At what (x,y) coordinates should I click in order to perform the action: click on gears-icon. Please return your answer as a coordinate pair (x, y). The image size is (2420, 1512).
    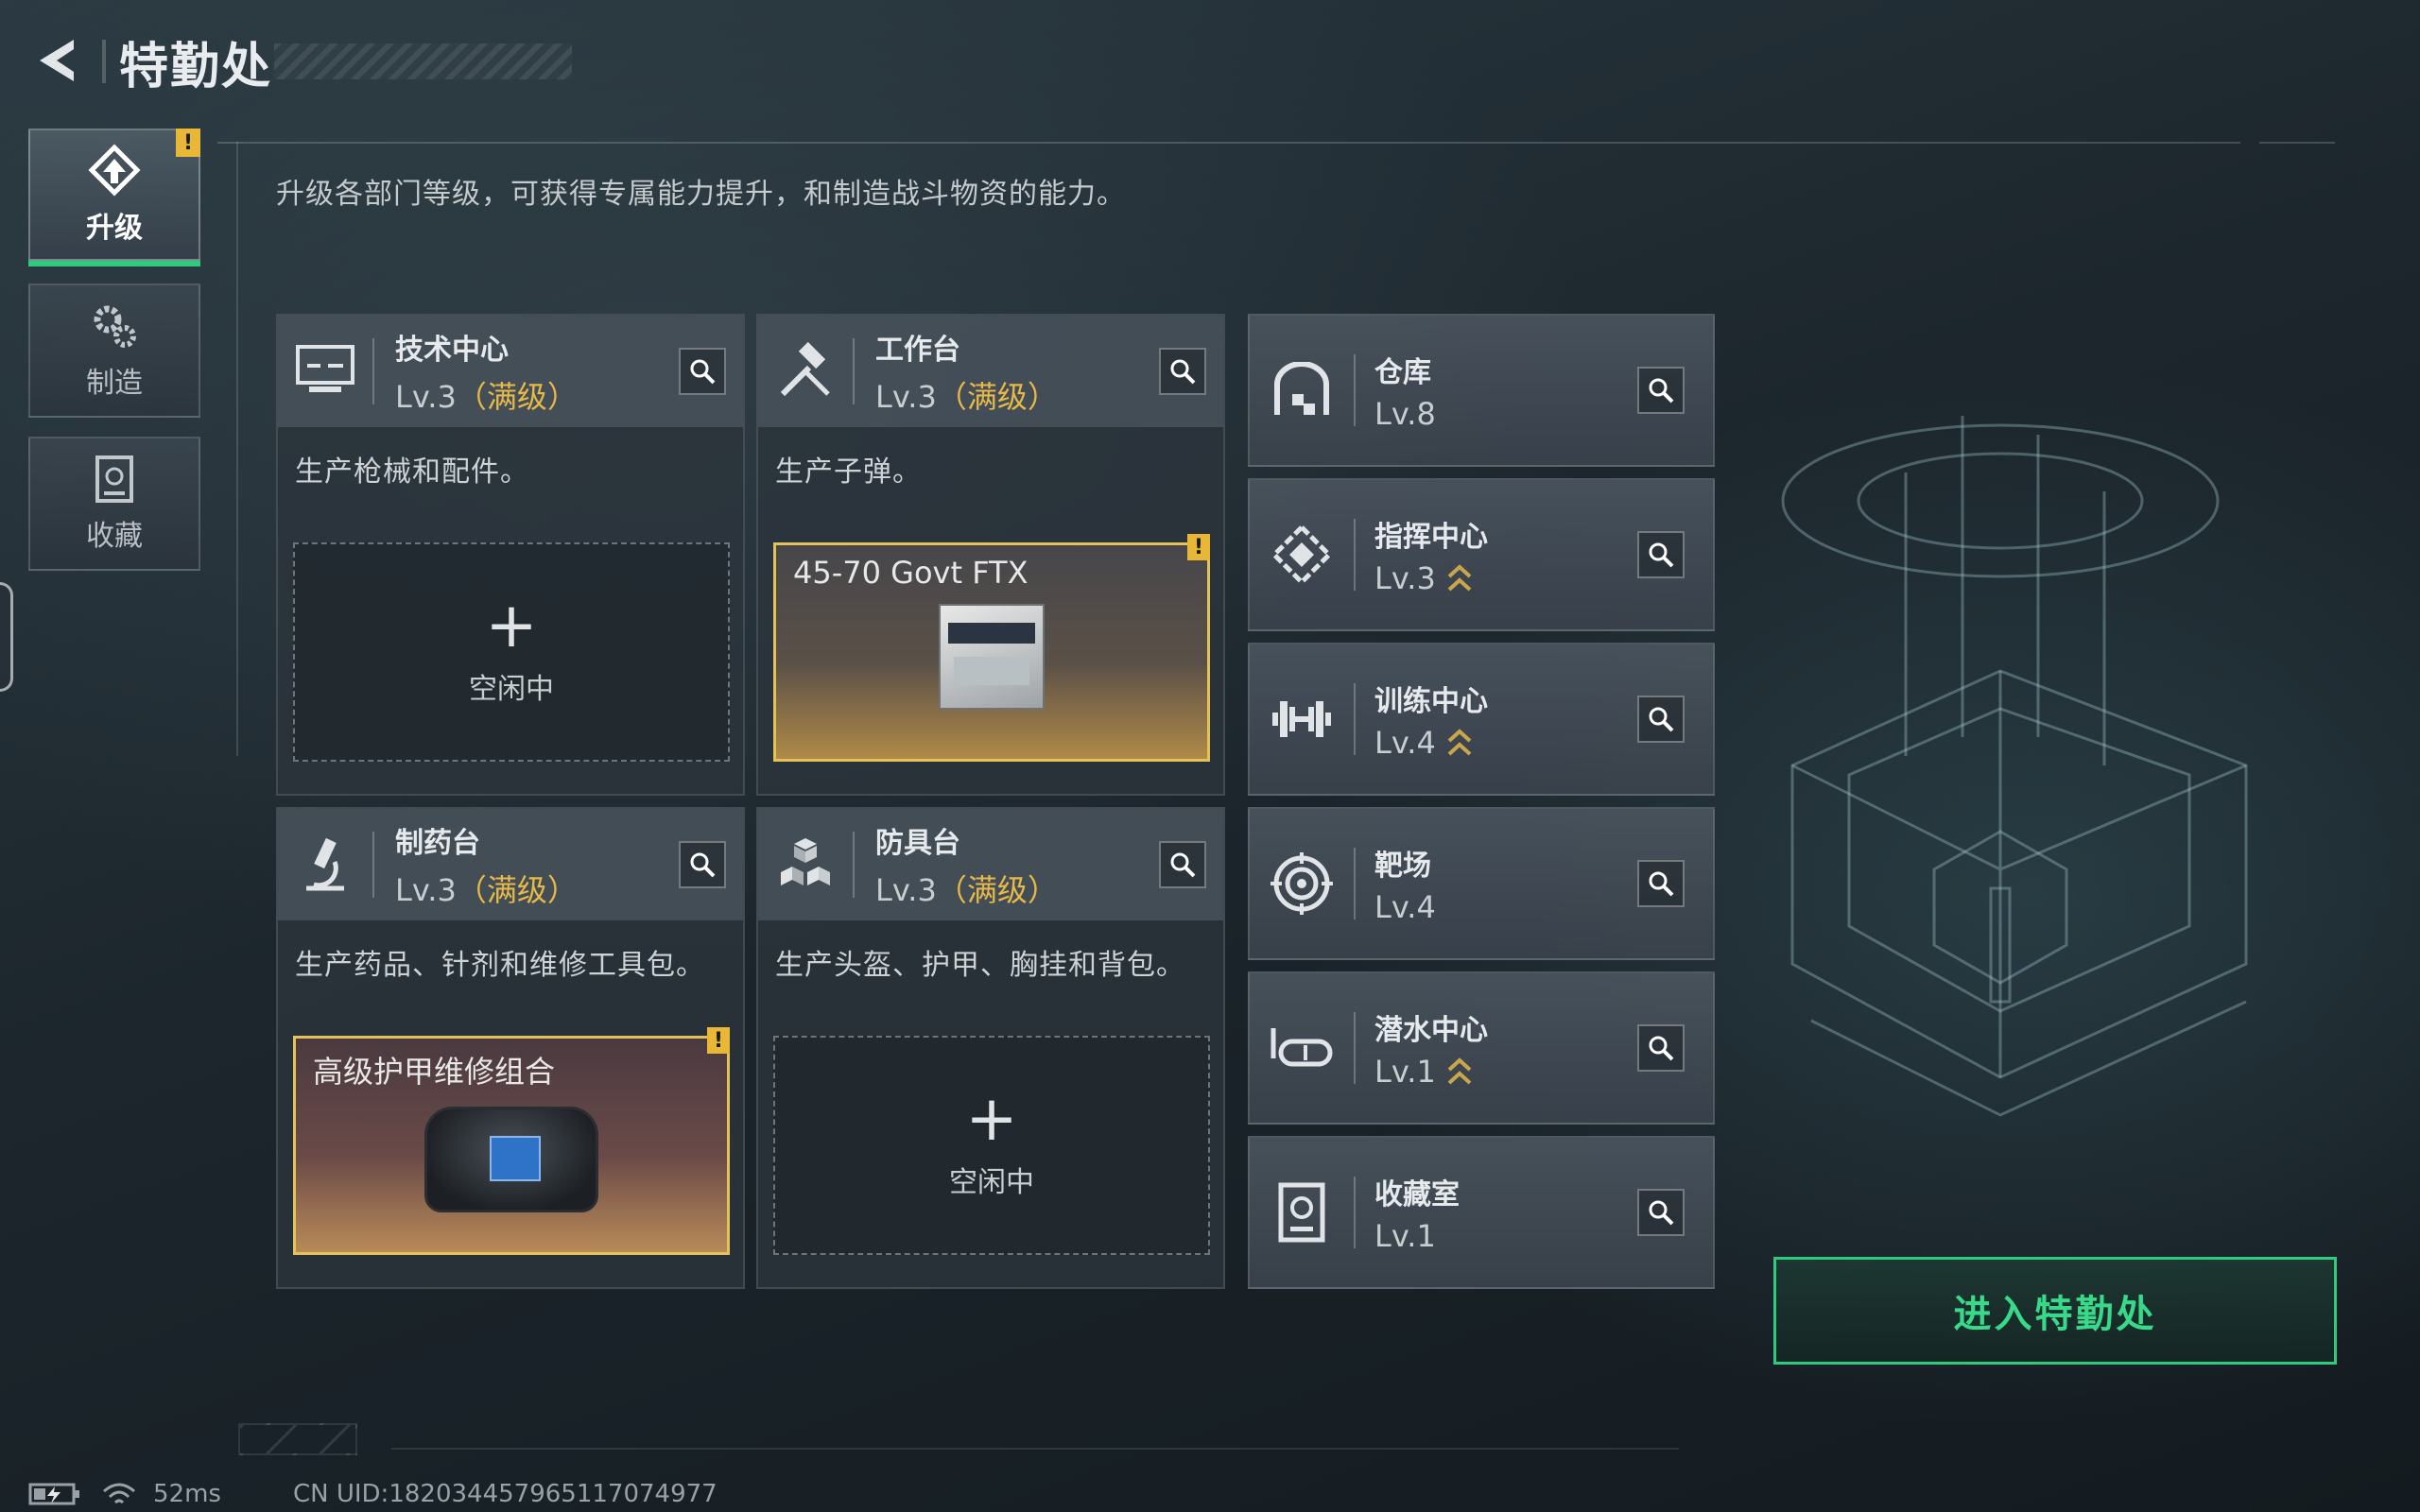
    Looking at the image, I should click on (115, 326).